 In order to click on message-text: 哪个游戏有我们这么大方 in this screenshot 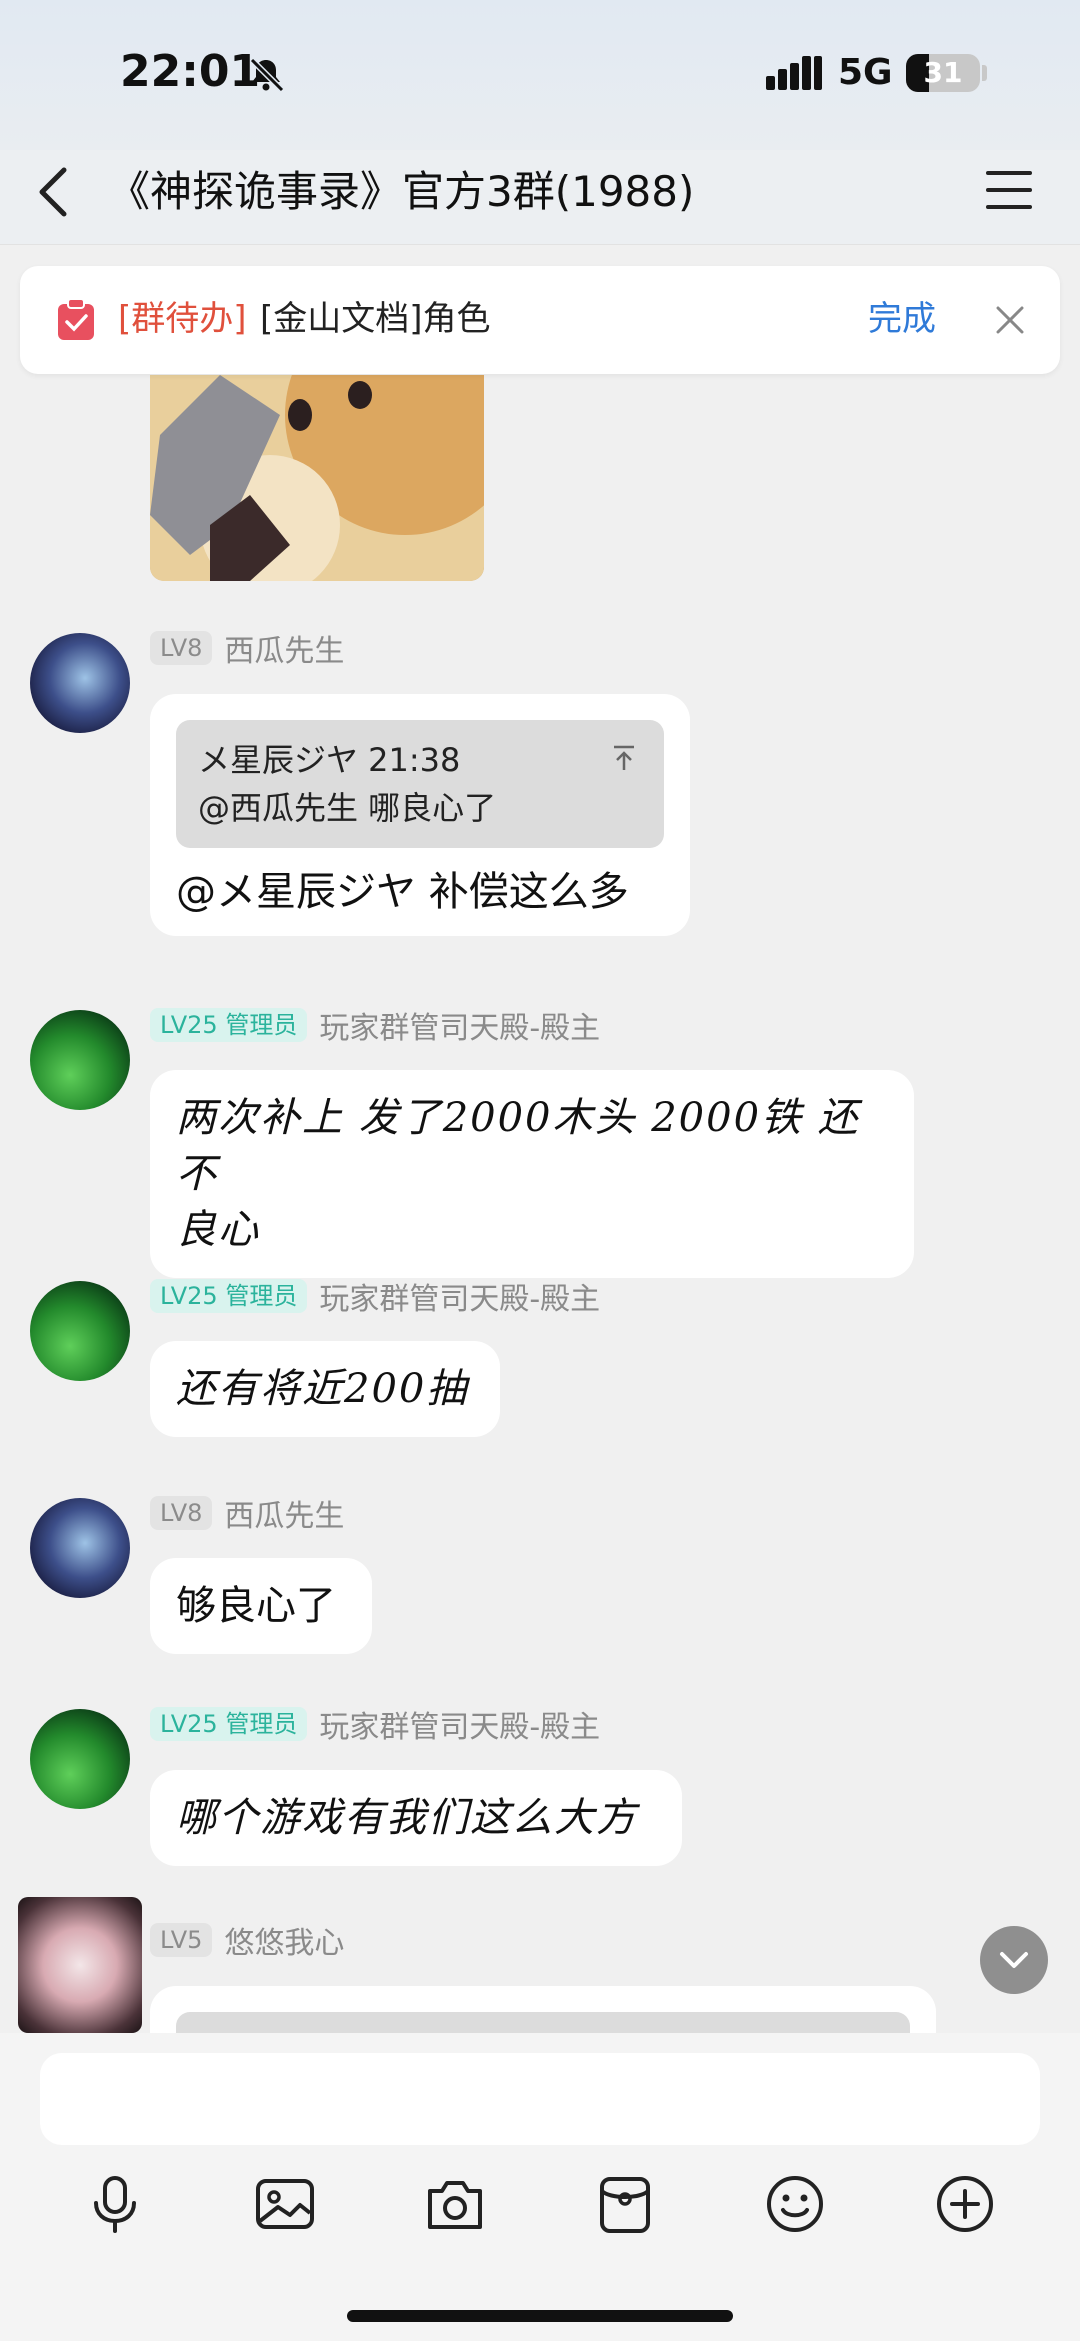, I will do `click(407, 1818)`.